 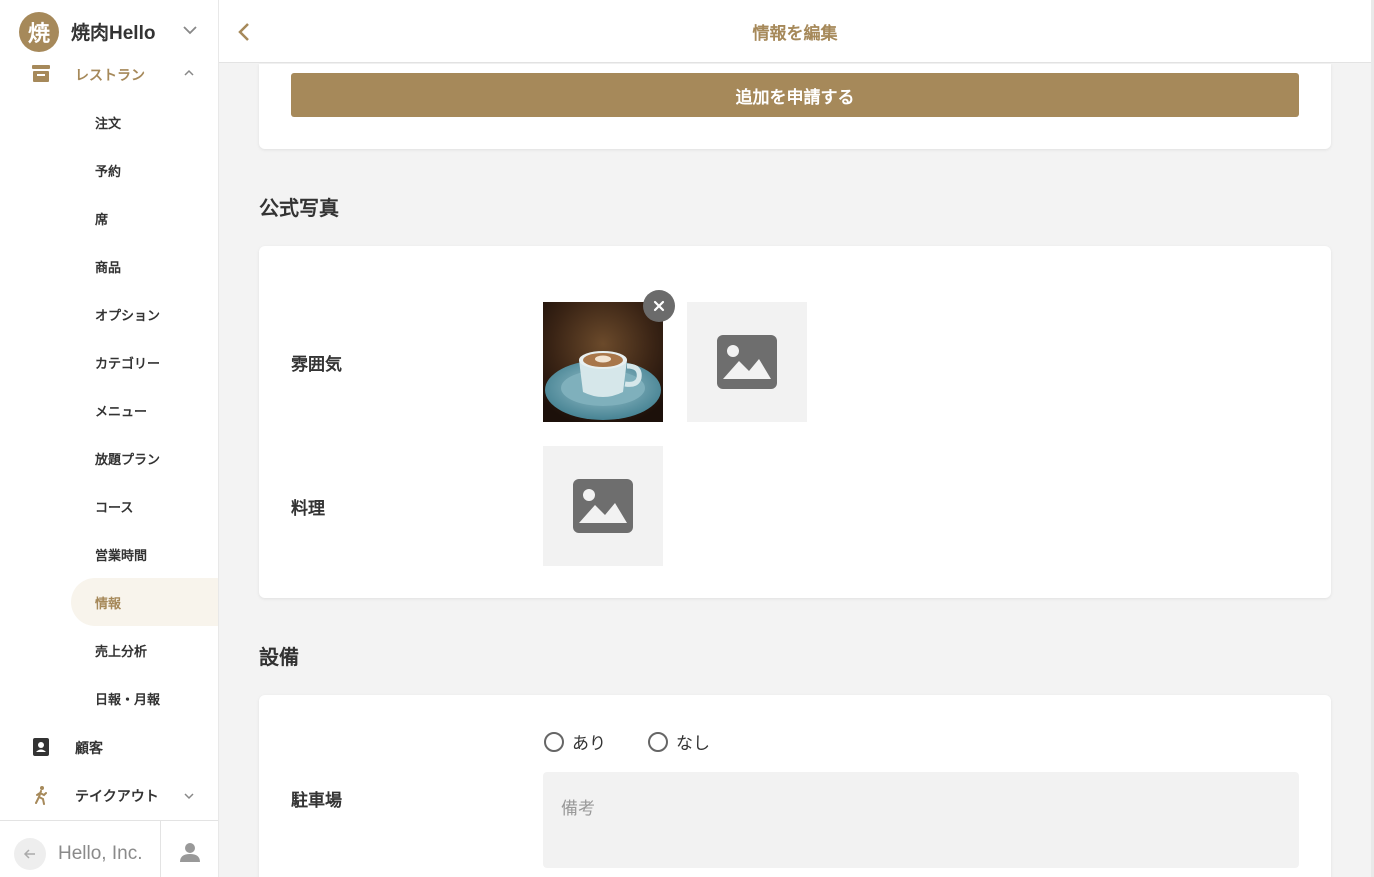 What do you see at coordinates (39, 31) in the screenshot?
I see `brand-logo: 焼` at bounding box center [39, 31].